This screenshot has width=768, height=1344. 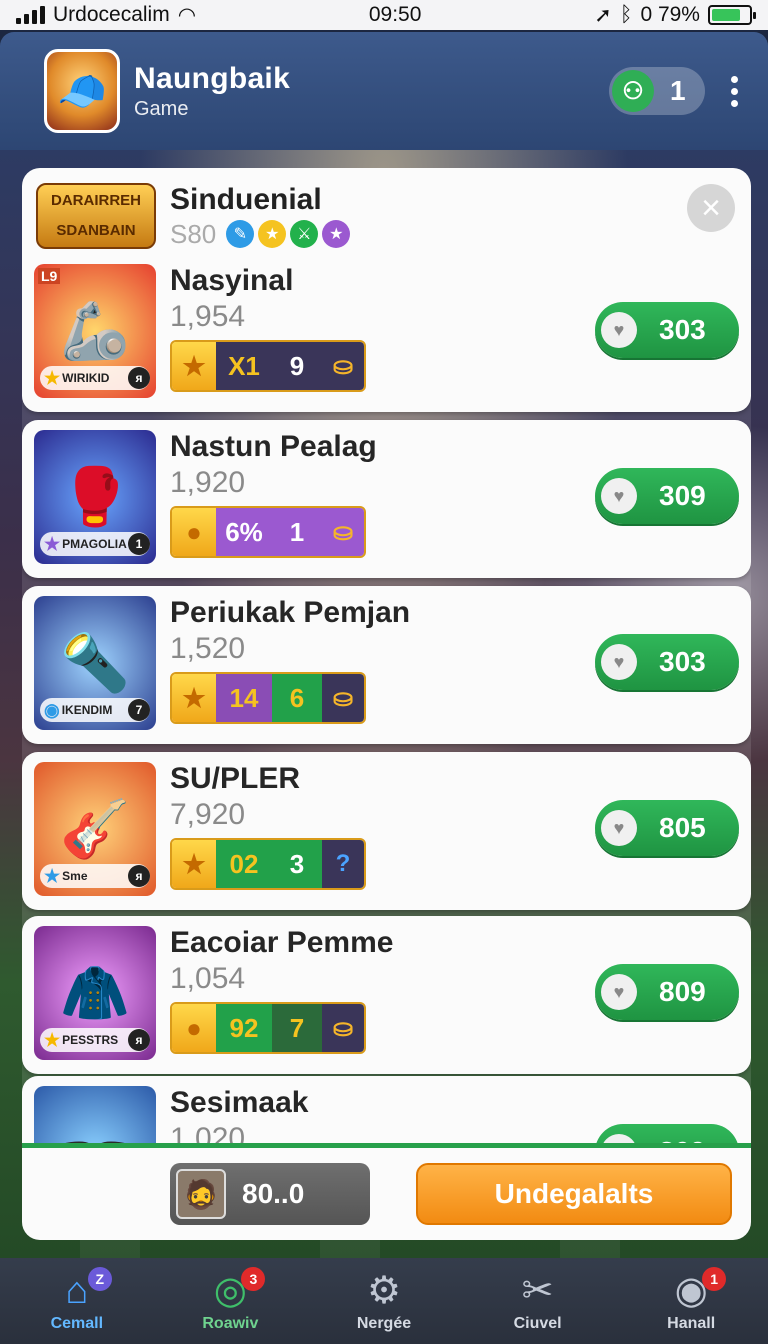 I want to click on player-avatar: 🕶, so click(x=95, y=1114).